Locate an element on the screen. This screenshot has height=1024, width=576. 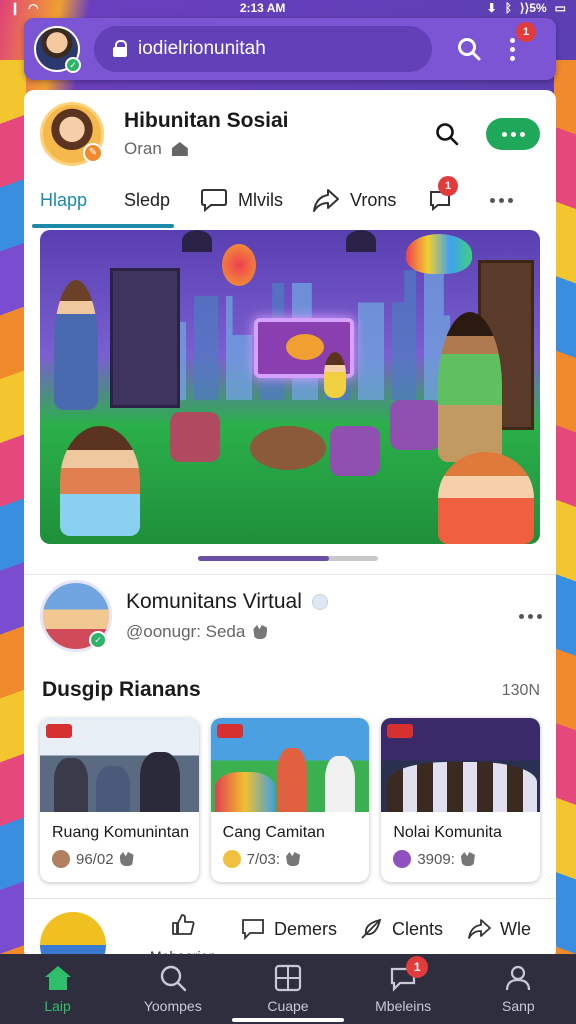
url-text: iodielrionunitah is located at coordinates (202, 48).